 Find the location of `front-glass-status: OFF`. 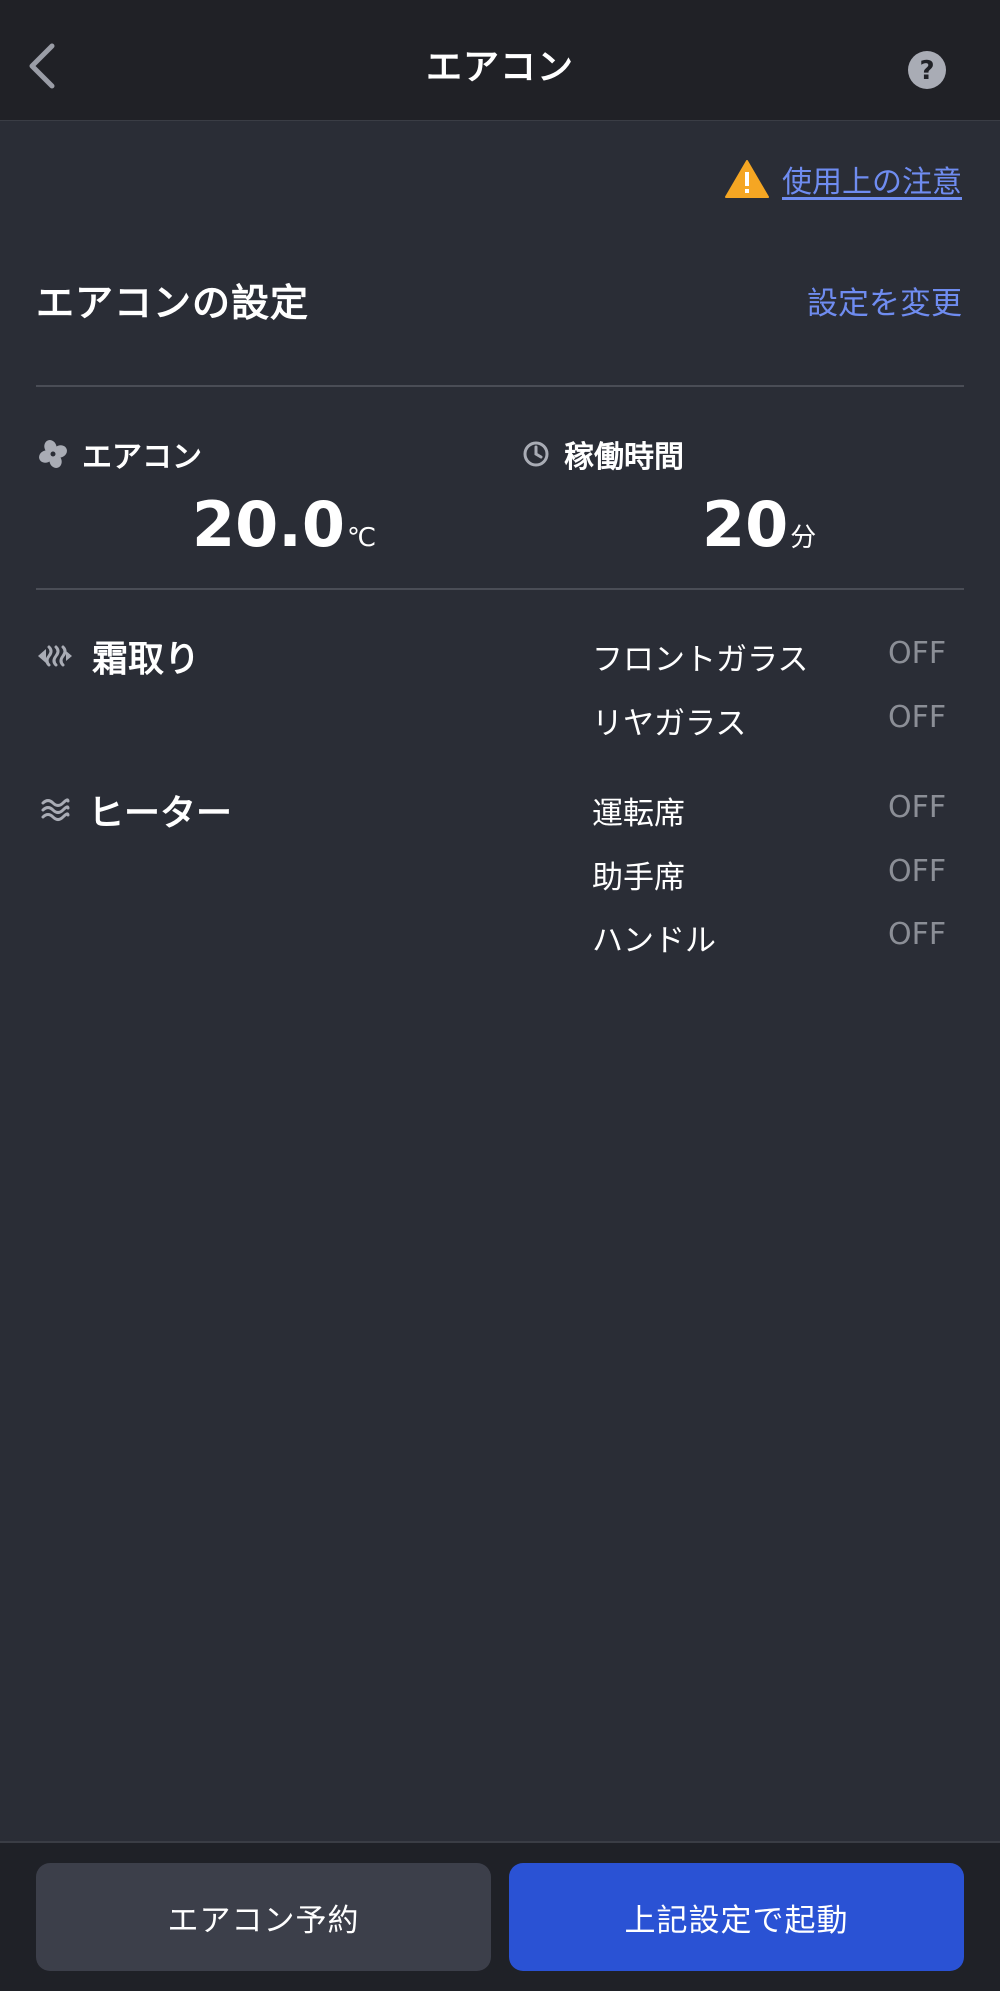

front-glass-status: OFF is located at coordinates (917, 653).